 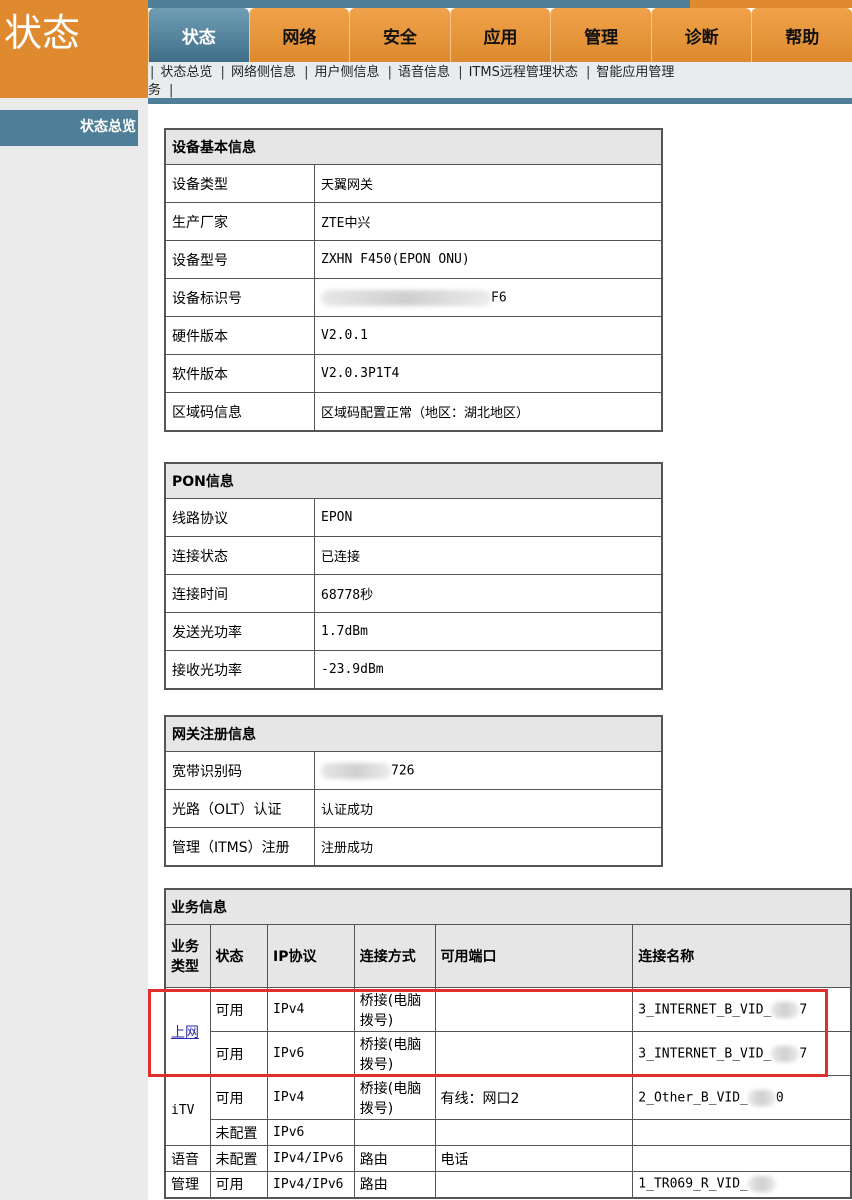 What do you see at coordinates (403, 770) in the screenshot?
I see `row-value-tail: 726` at bounding box center [403, 770].